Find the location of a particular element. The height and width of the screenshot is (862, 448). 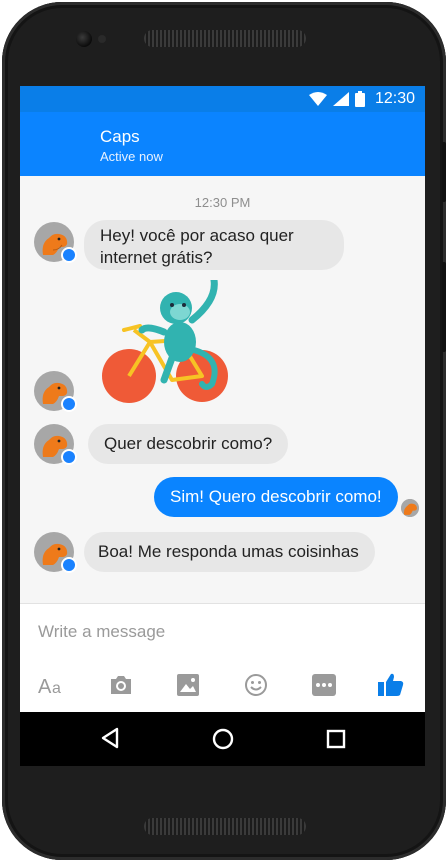

message-text: Boa! Me responda umas coisinhas is located at coordinates (228, 551).